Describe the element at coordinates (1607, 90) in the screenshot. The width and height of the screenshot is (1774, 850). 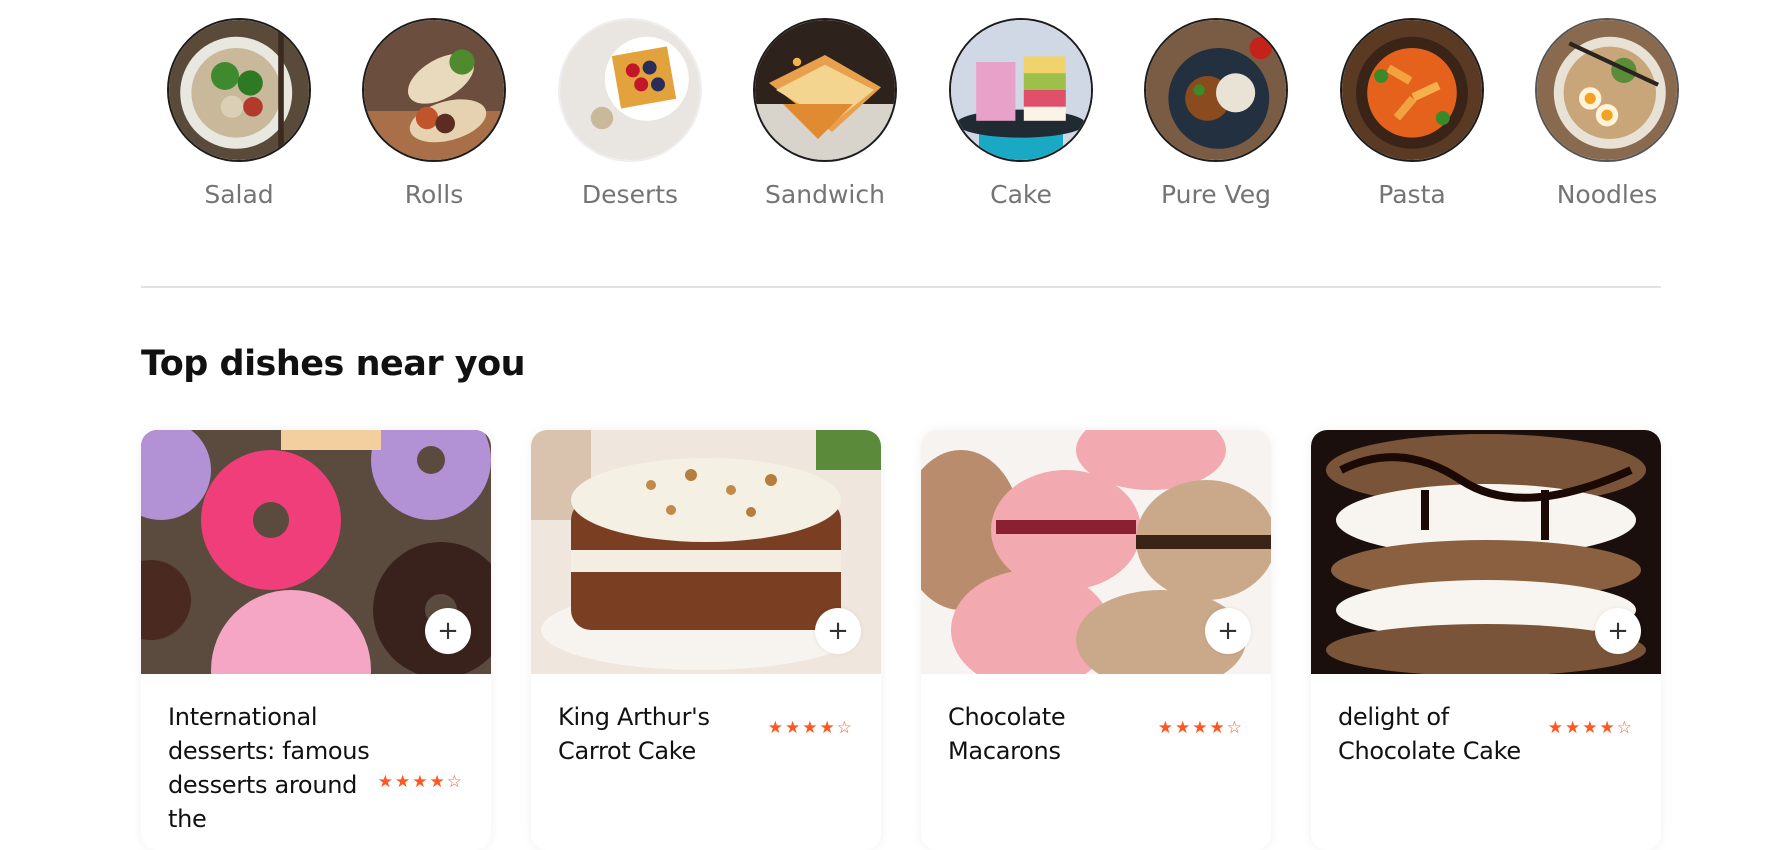
I see `noodles-image` at that location.